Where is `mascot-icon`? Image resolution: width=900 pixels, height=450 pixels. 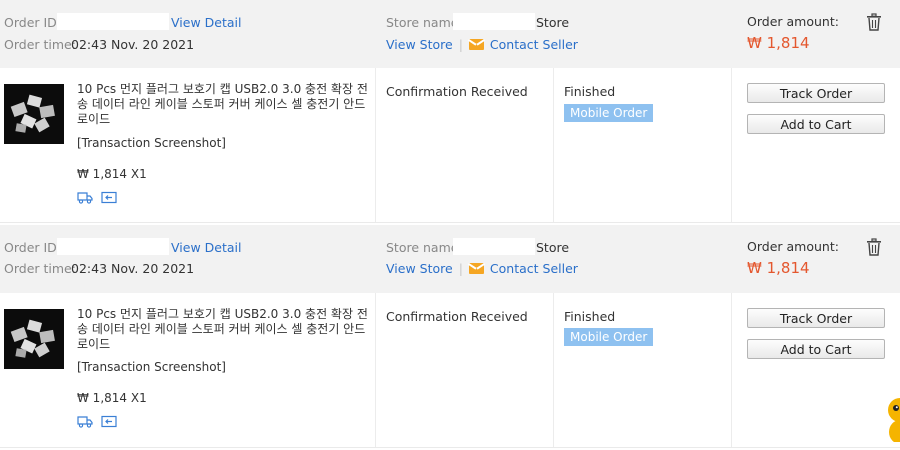
mascot-icon is located at coordinates (892, 417).